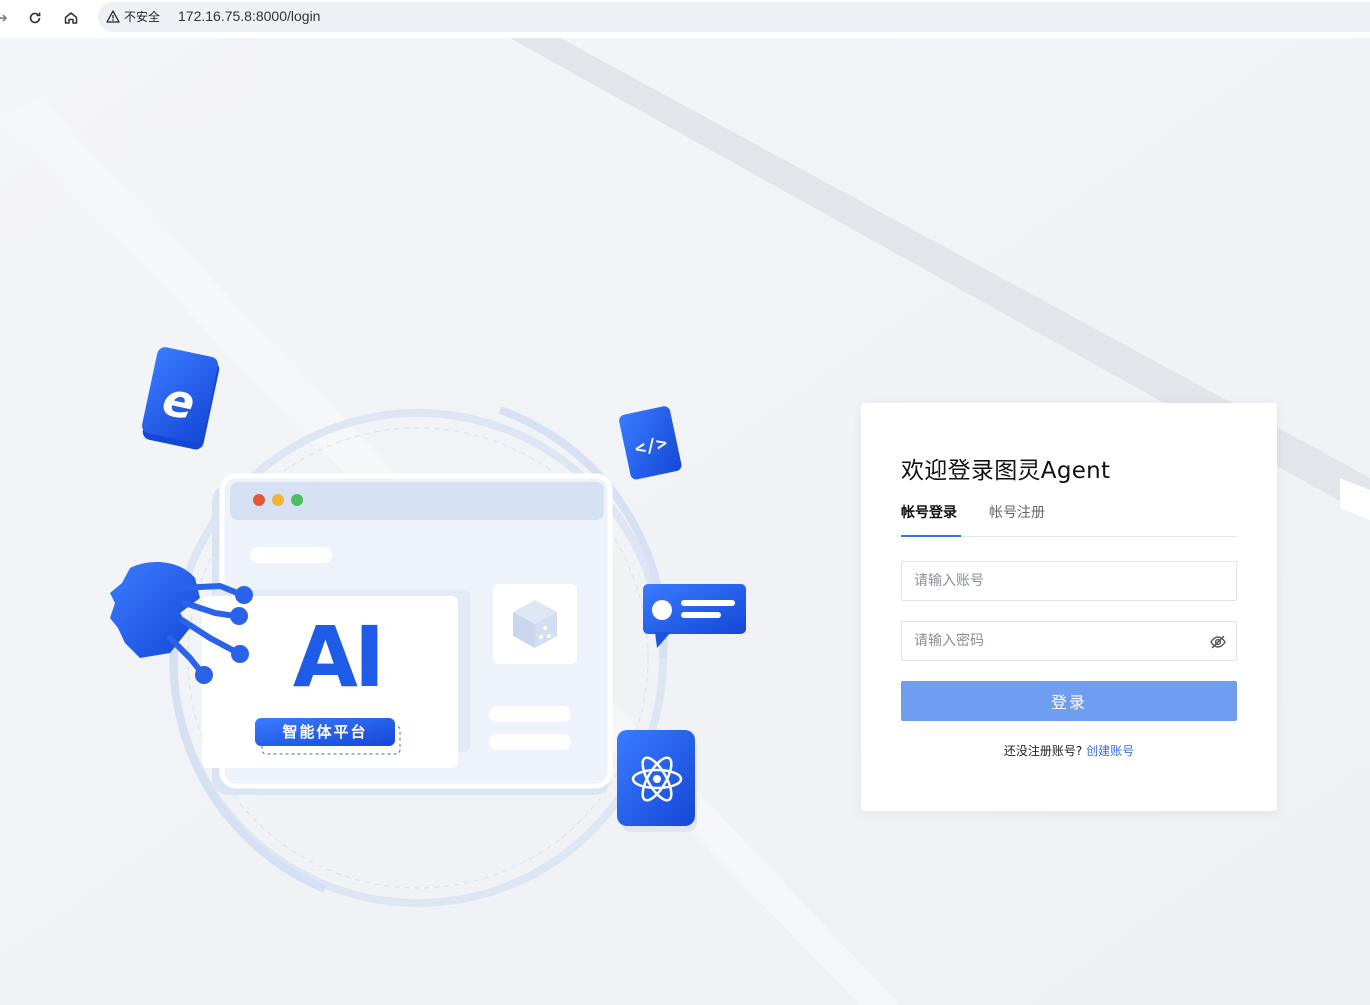  I want to click on forward-icon, so click(7, 18).